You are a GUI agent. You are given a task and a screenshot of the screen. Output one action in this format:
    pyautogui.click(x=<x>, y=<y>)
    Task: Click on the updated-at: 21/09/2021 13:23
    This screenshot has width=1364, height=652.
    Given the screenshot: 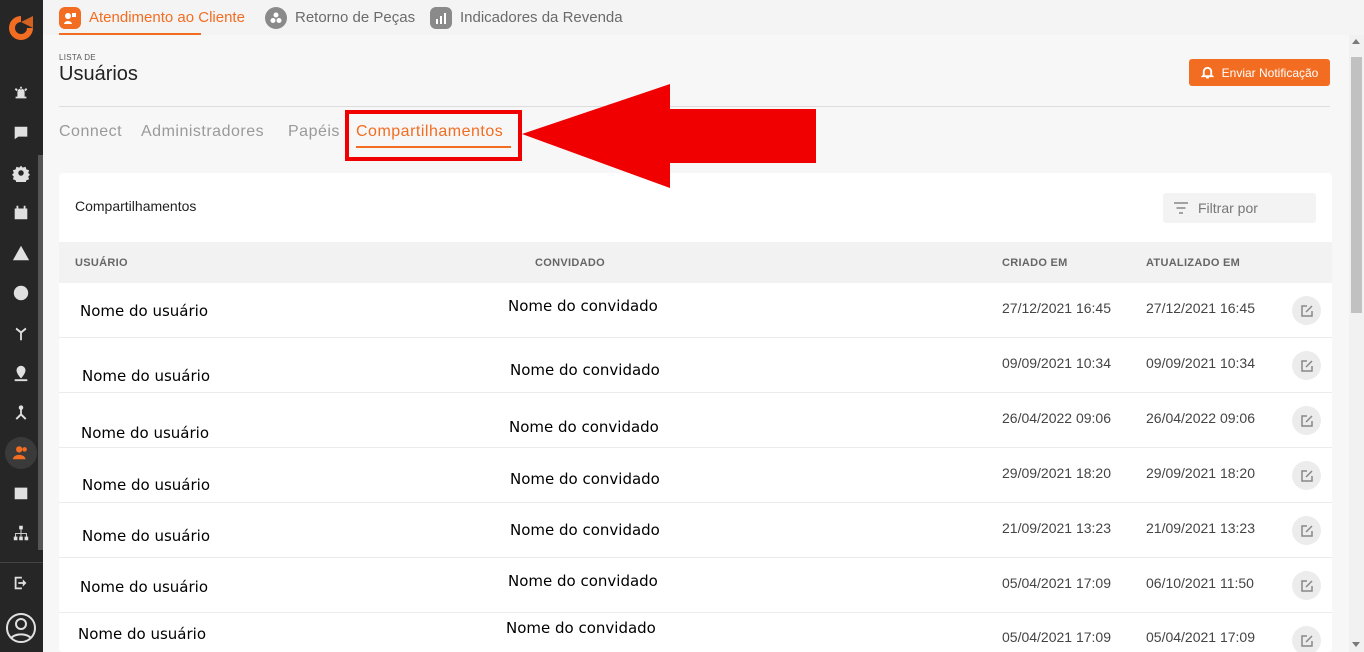 What is the action you would take?
    pyautogui.click(x=1200, y=528)
    